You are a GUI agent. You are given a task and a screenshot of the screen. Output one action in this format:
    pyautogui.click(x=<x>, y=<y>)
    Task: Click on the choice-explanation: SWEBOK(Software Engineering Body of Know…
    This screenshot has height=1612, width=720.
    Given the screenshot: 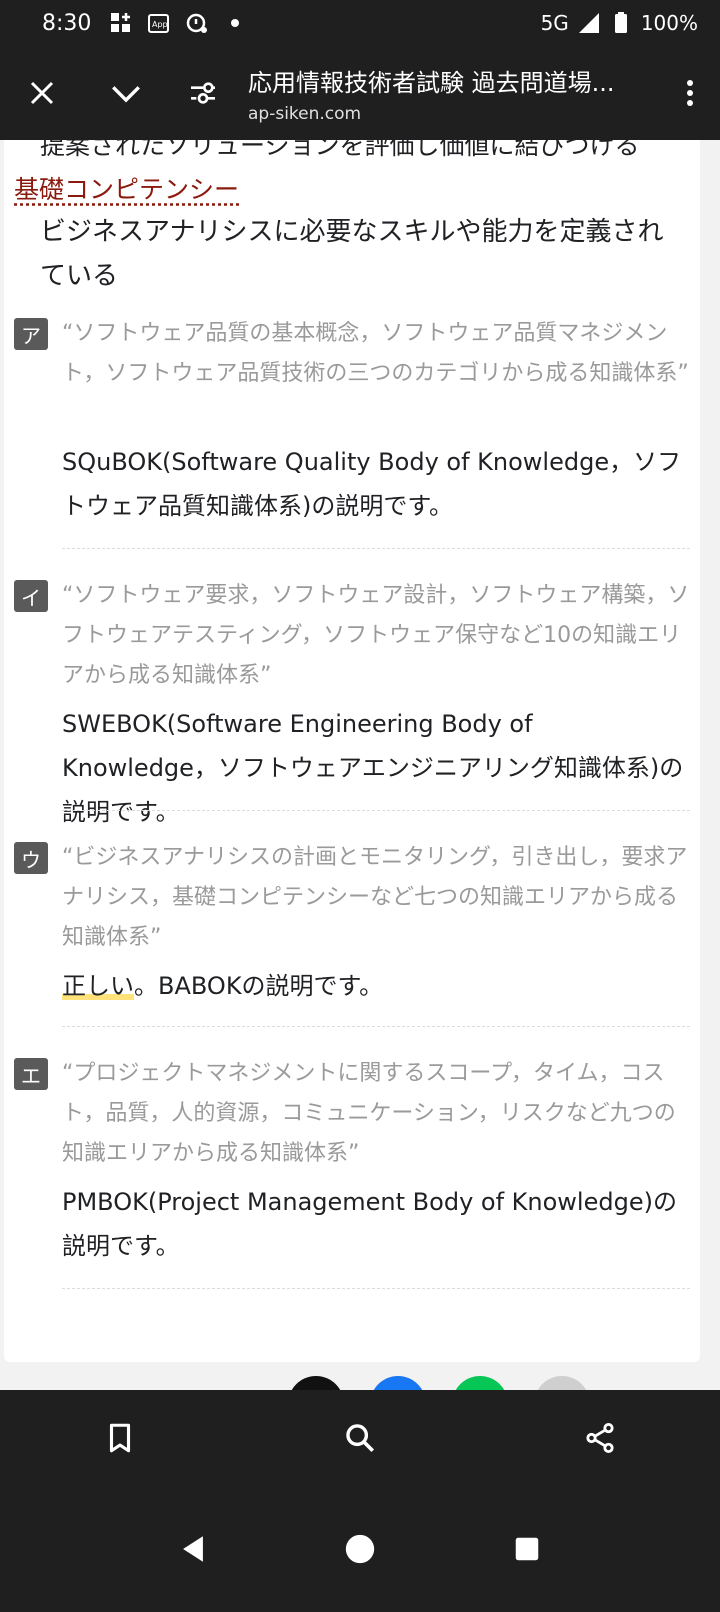 What is the action you would take?
    pyautogui.click(x=373, y=768)
    